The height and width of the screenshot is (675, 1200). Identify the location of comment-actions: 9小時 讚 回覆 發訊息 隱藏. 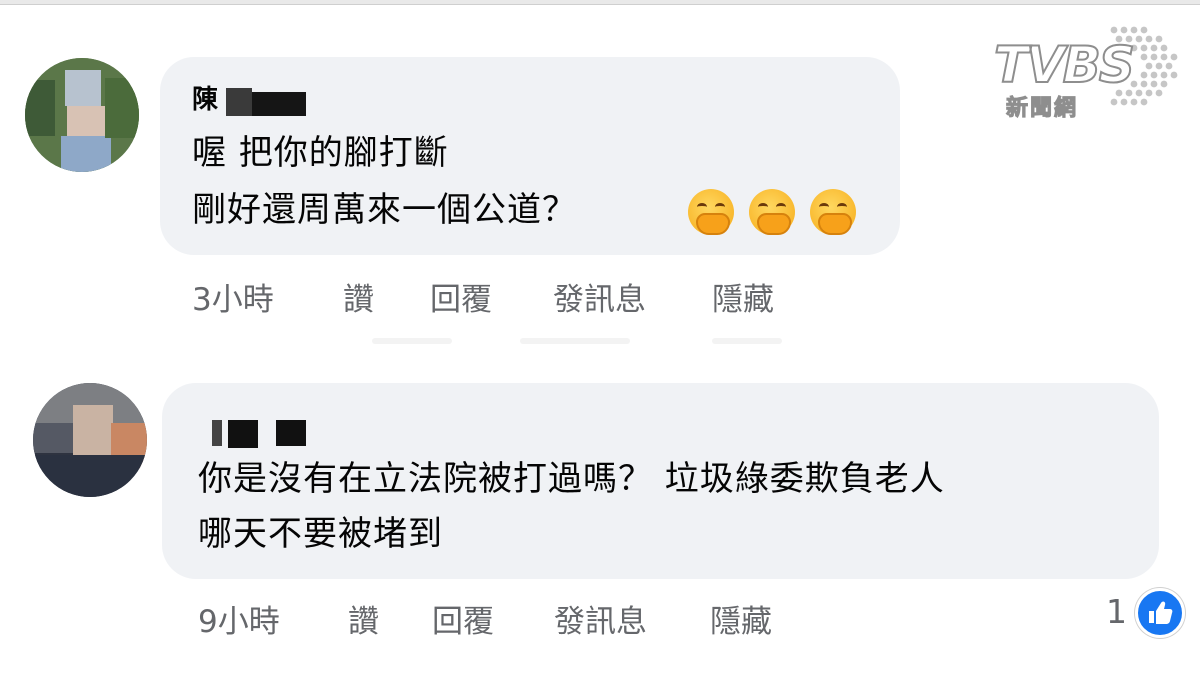
(508, 618).